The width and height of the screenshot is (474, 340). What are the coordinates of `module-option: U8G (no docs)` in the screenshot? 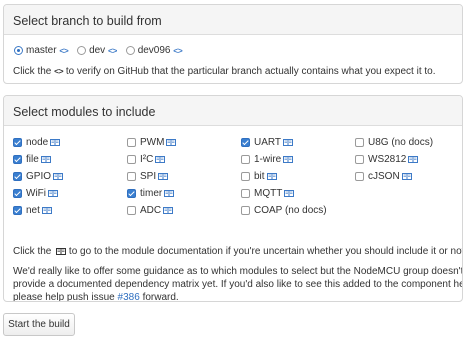 It's located at (394, 143).